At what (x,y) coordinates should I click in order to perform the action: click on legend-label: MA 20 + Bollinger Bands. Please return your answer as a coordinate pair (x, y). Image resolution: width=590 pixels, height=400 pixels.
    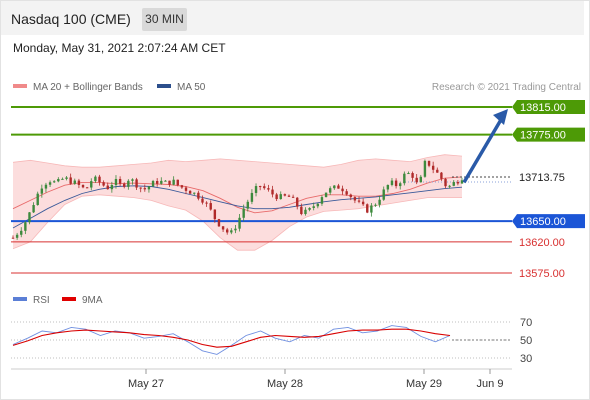
    Looking at the image, I should click on (88, 87).